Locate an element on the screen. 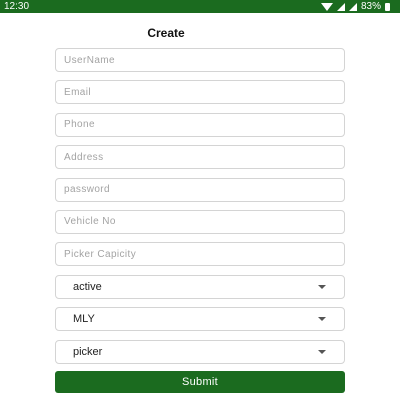 The width and height of the screenshot is (400, 400). password-input is located at coordinates (204, 190).